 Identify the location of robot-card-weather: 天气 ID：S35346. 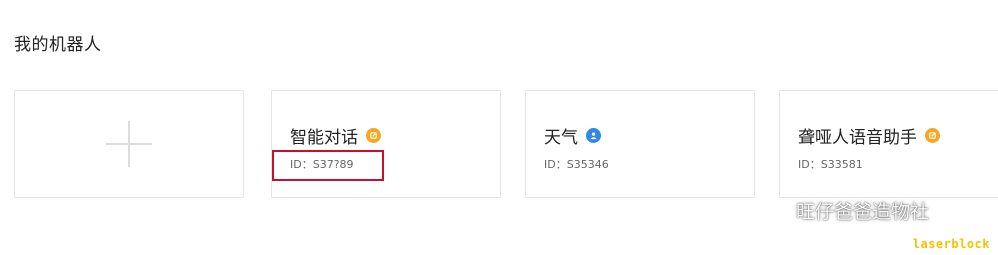
(640, 144).